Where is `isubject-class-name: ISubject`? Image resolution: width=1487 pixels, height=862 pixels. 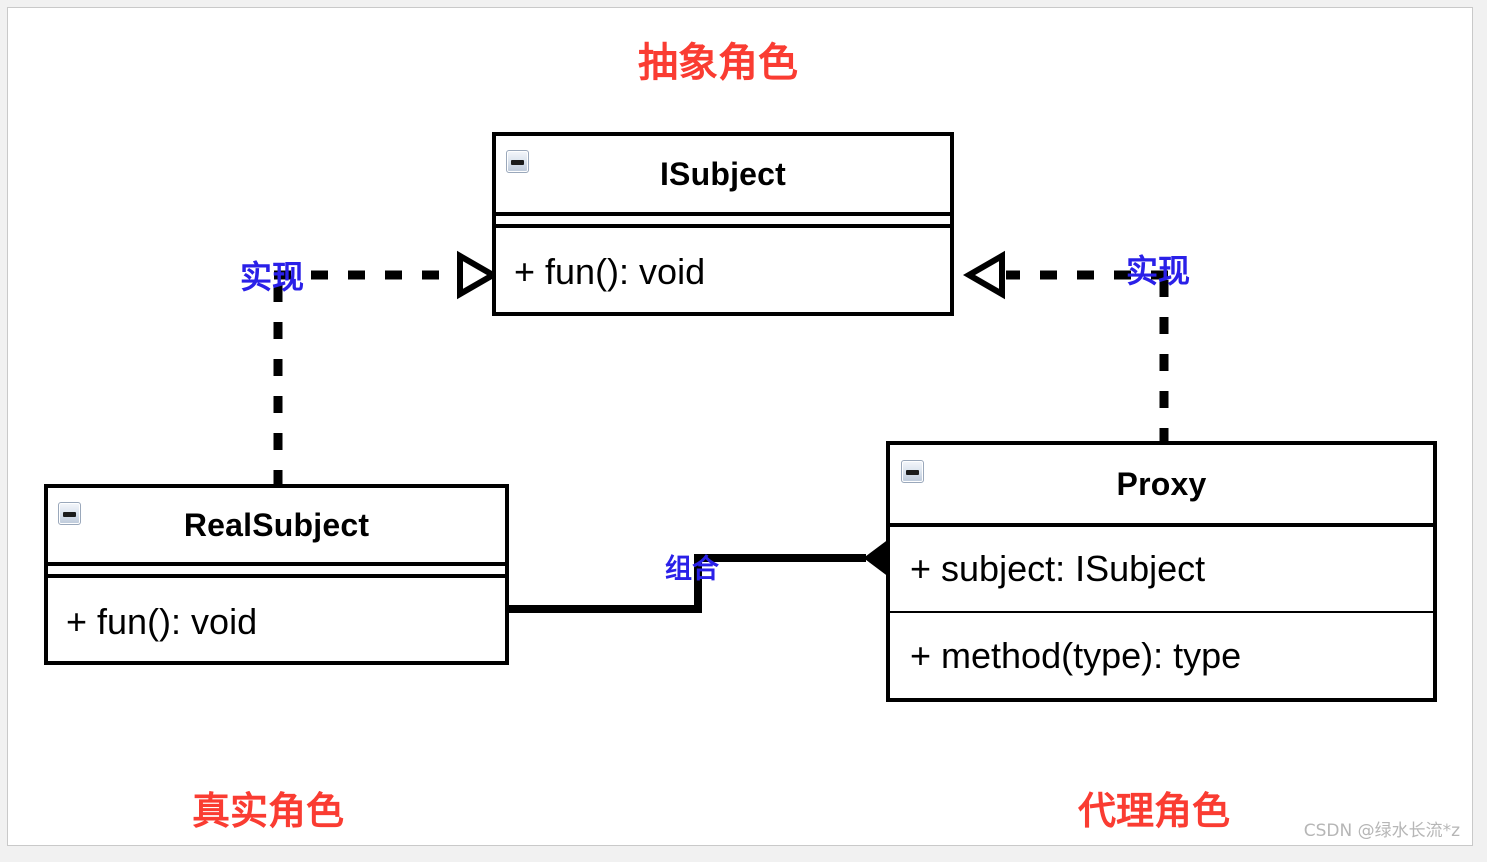
isubject-class-name: ISubject is located at coordinates (723, 173).